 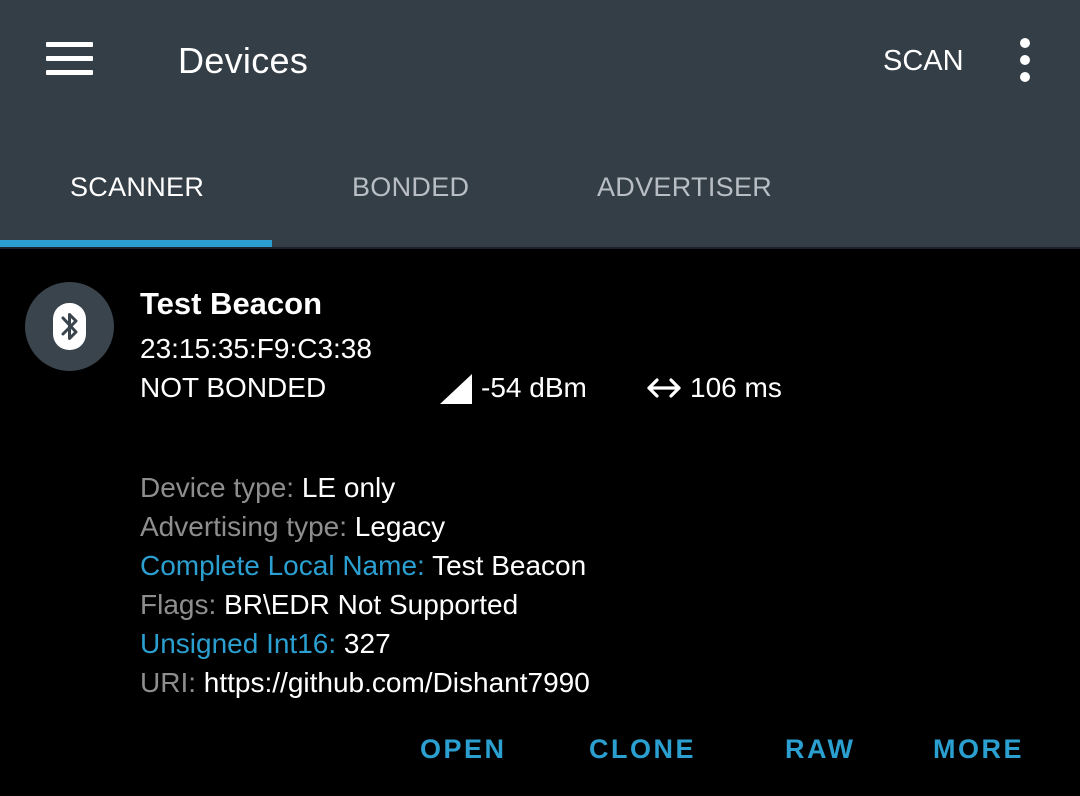 What do you see at coordinates (736, 387) in the screenshot?
I see `advertising-interval: 106 ms` at bounding box center [736, 387].